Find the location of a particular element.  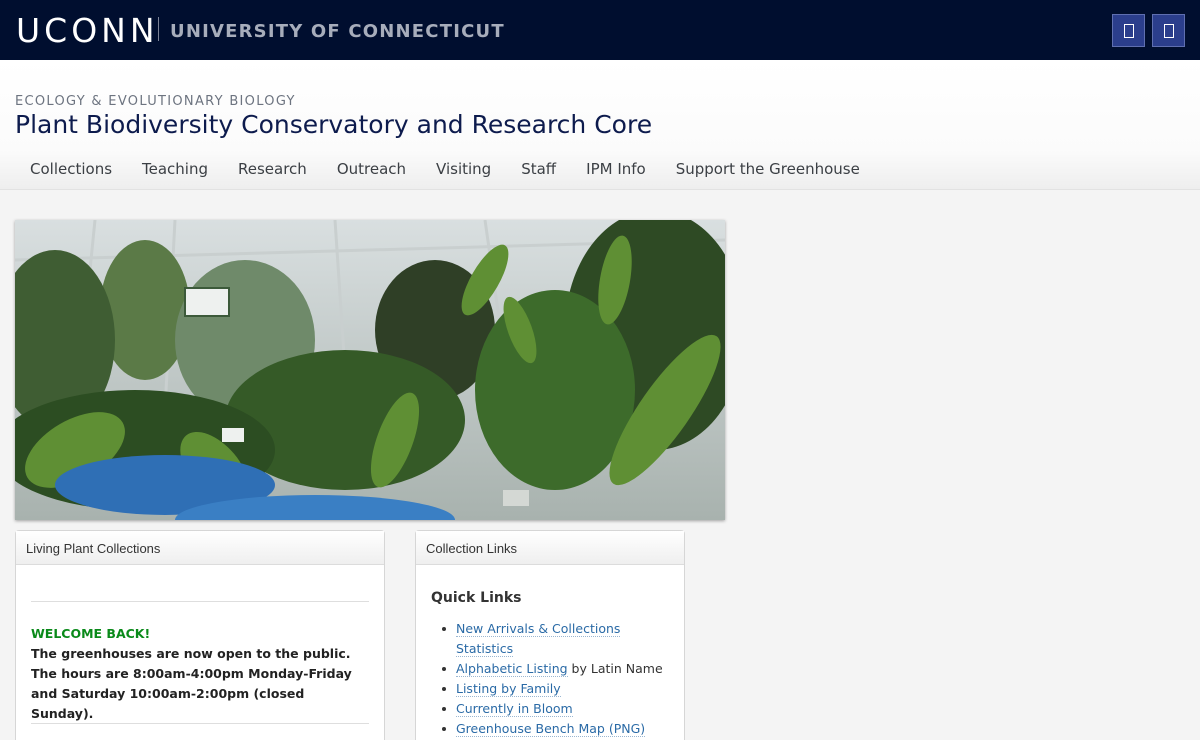

list-item: Greenhouse Bench Map (PNG) is located at coordinates (560, 729).